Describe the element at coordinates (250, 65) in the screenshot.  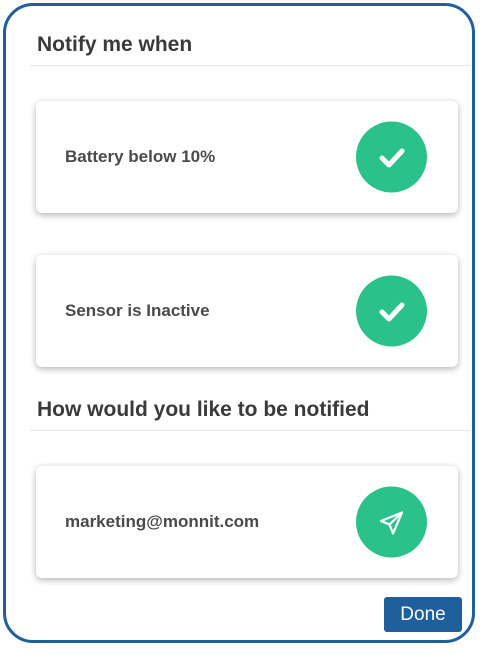
I see `notify-section-divider` at that location.